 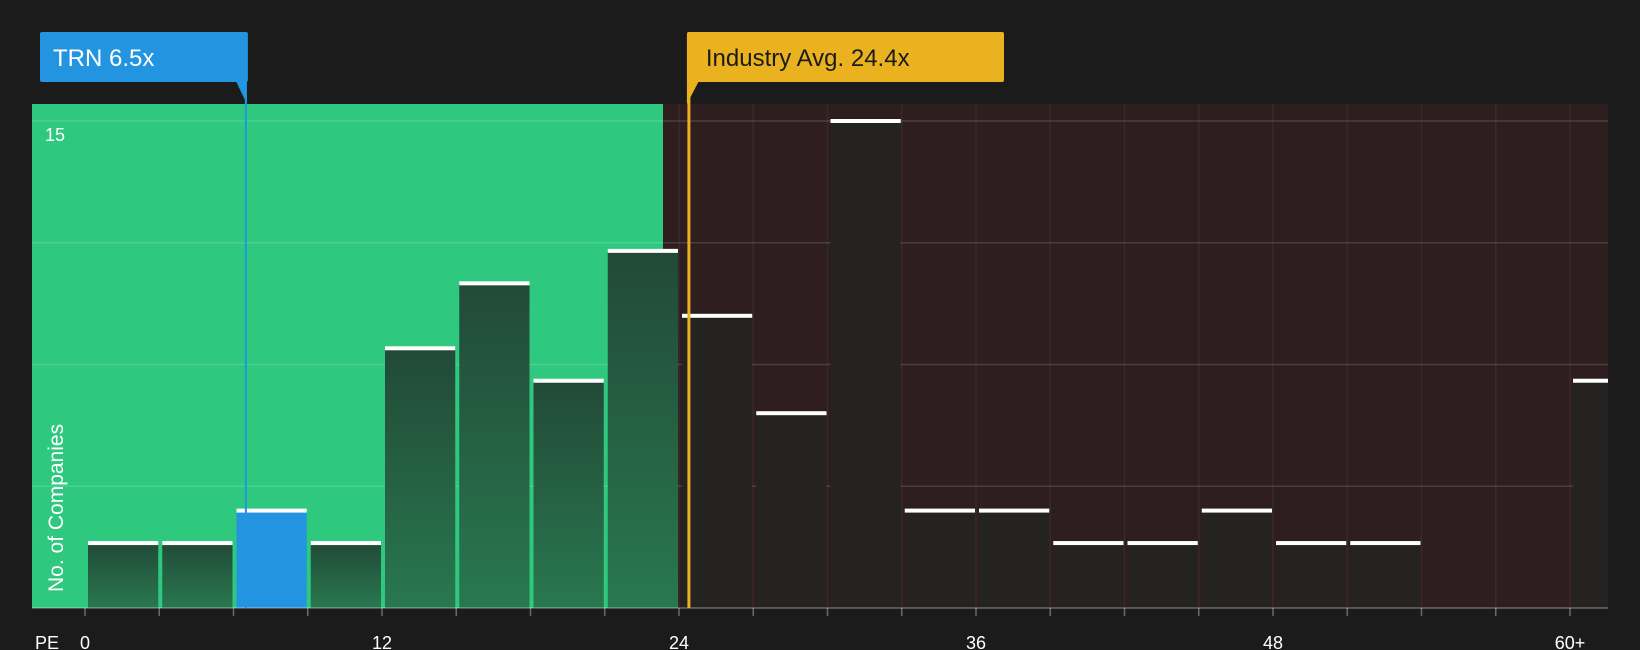 What do you see at coordinates (808, 58) in the screenshot?
I see `industry-callout-label: Industry Avg. 24.4x` at bounding box center [808, 58].